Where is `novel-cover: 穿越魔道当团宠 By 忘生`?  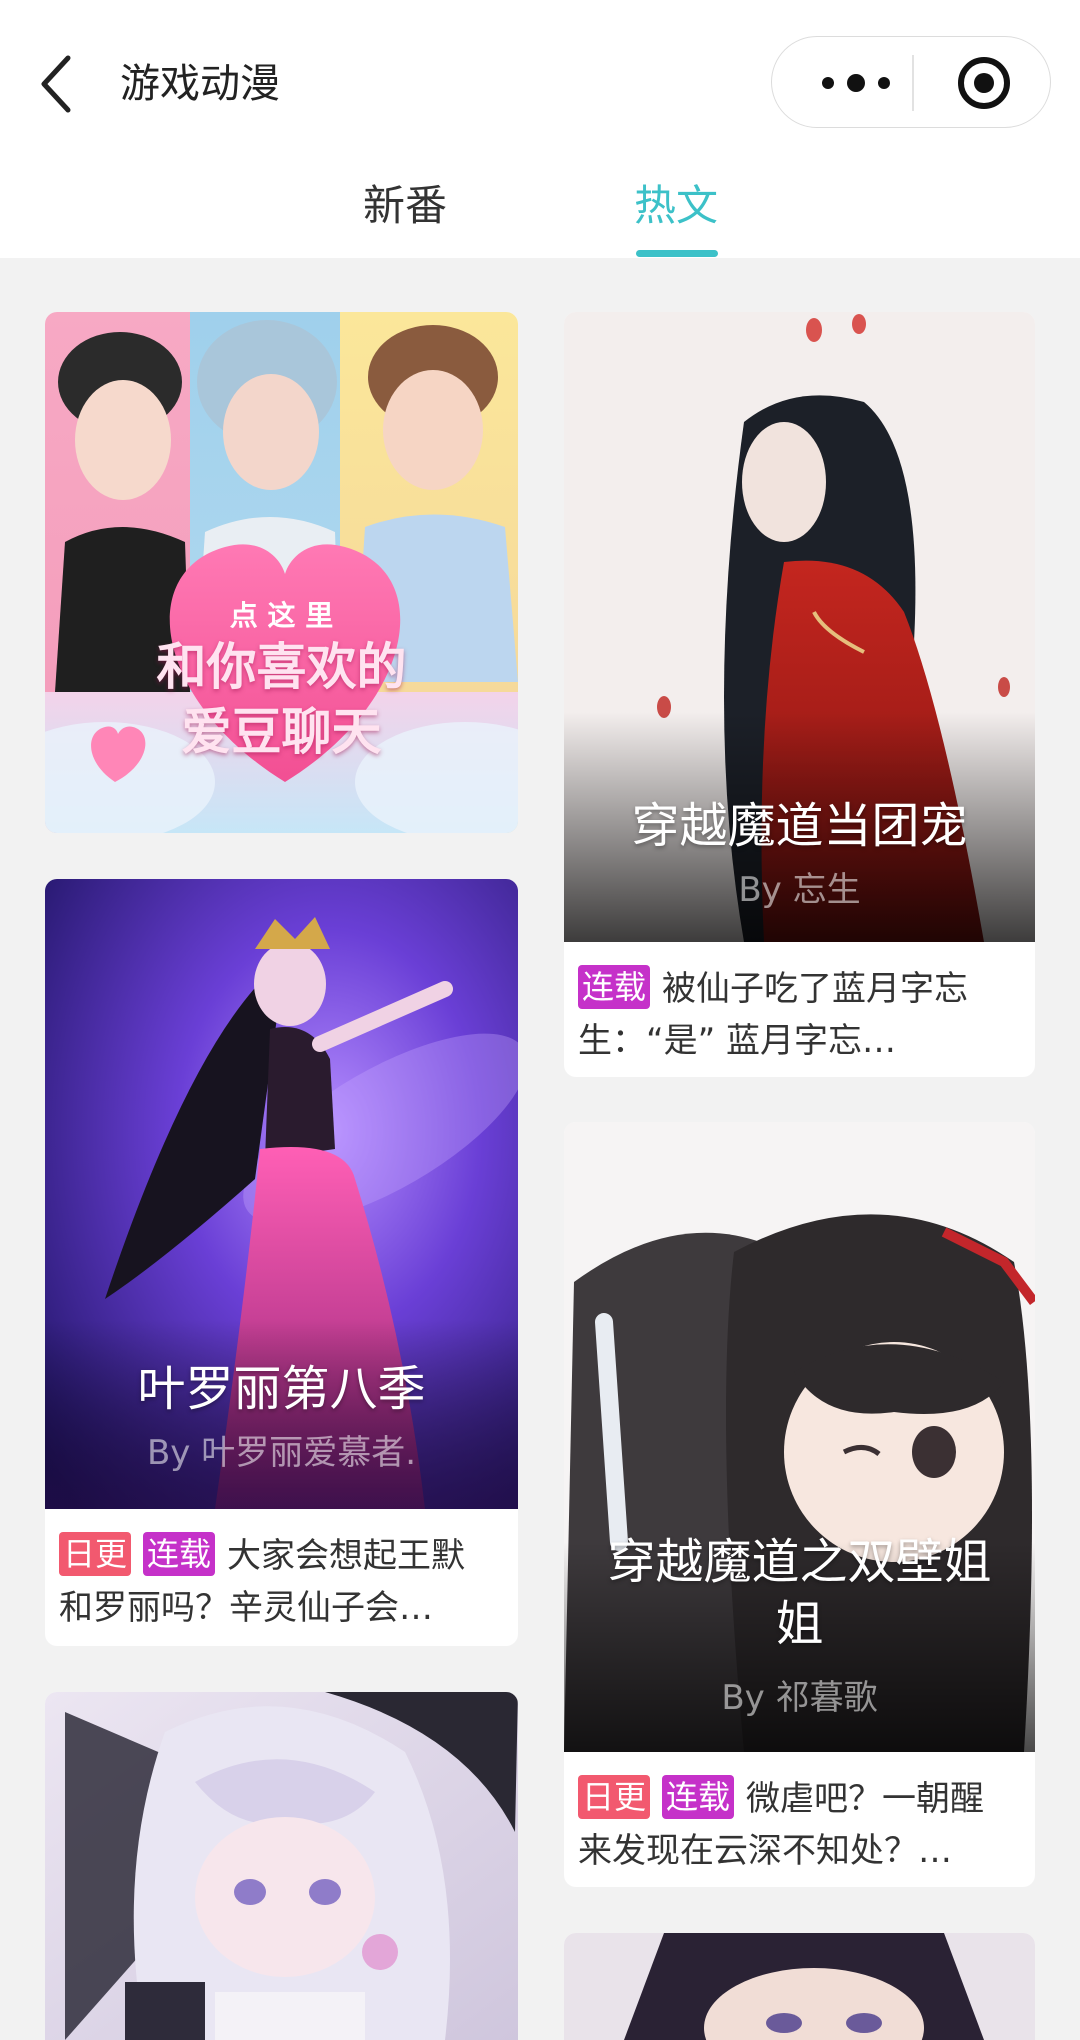 novel-cover: 穿越魔道当团宠 By 忘生 is located at coordinates (799, 627).